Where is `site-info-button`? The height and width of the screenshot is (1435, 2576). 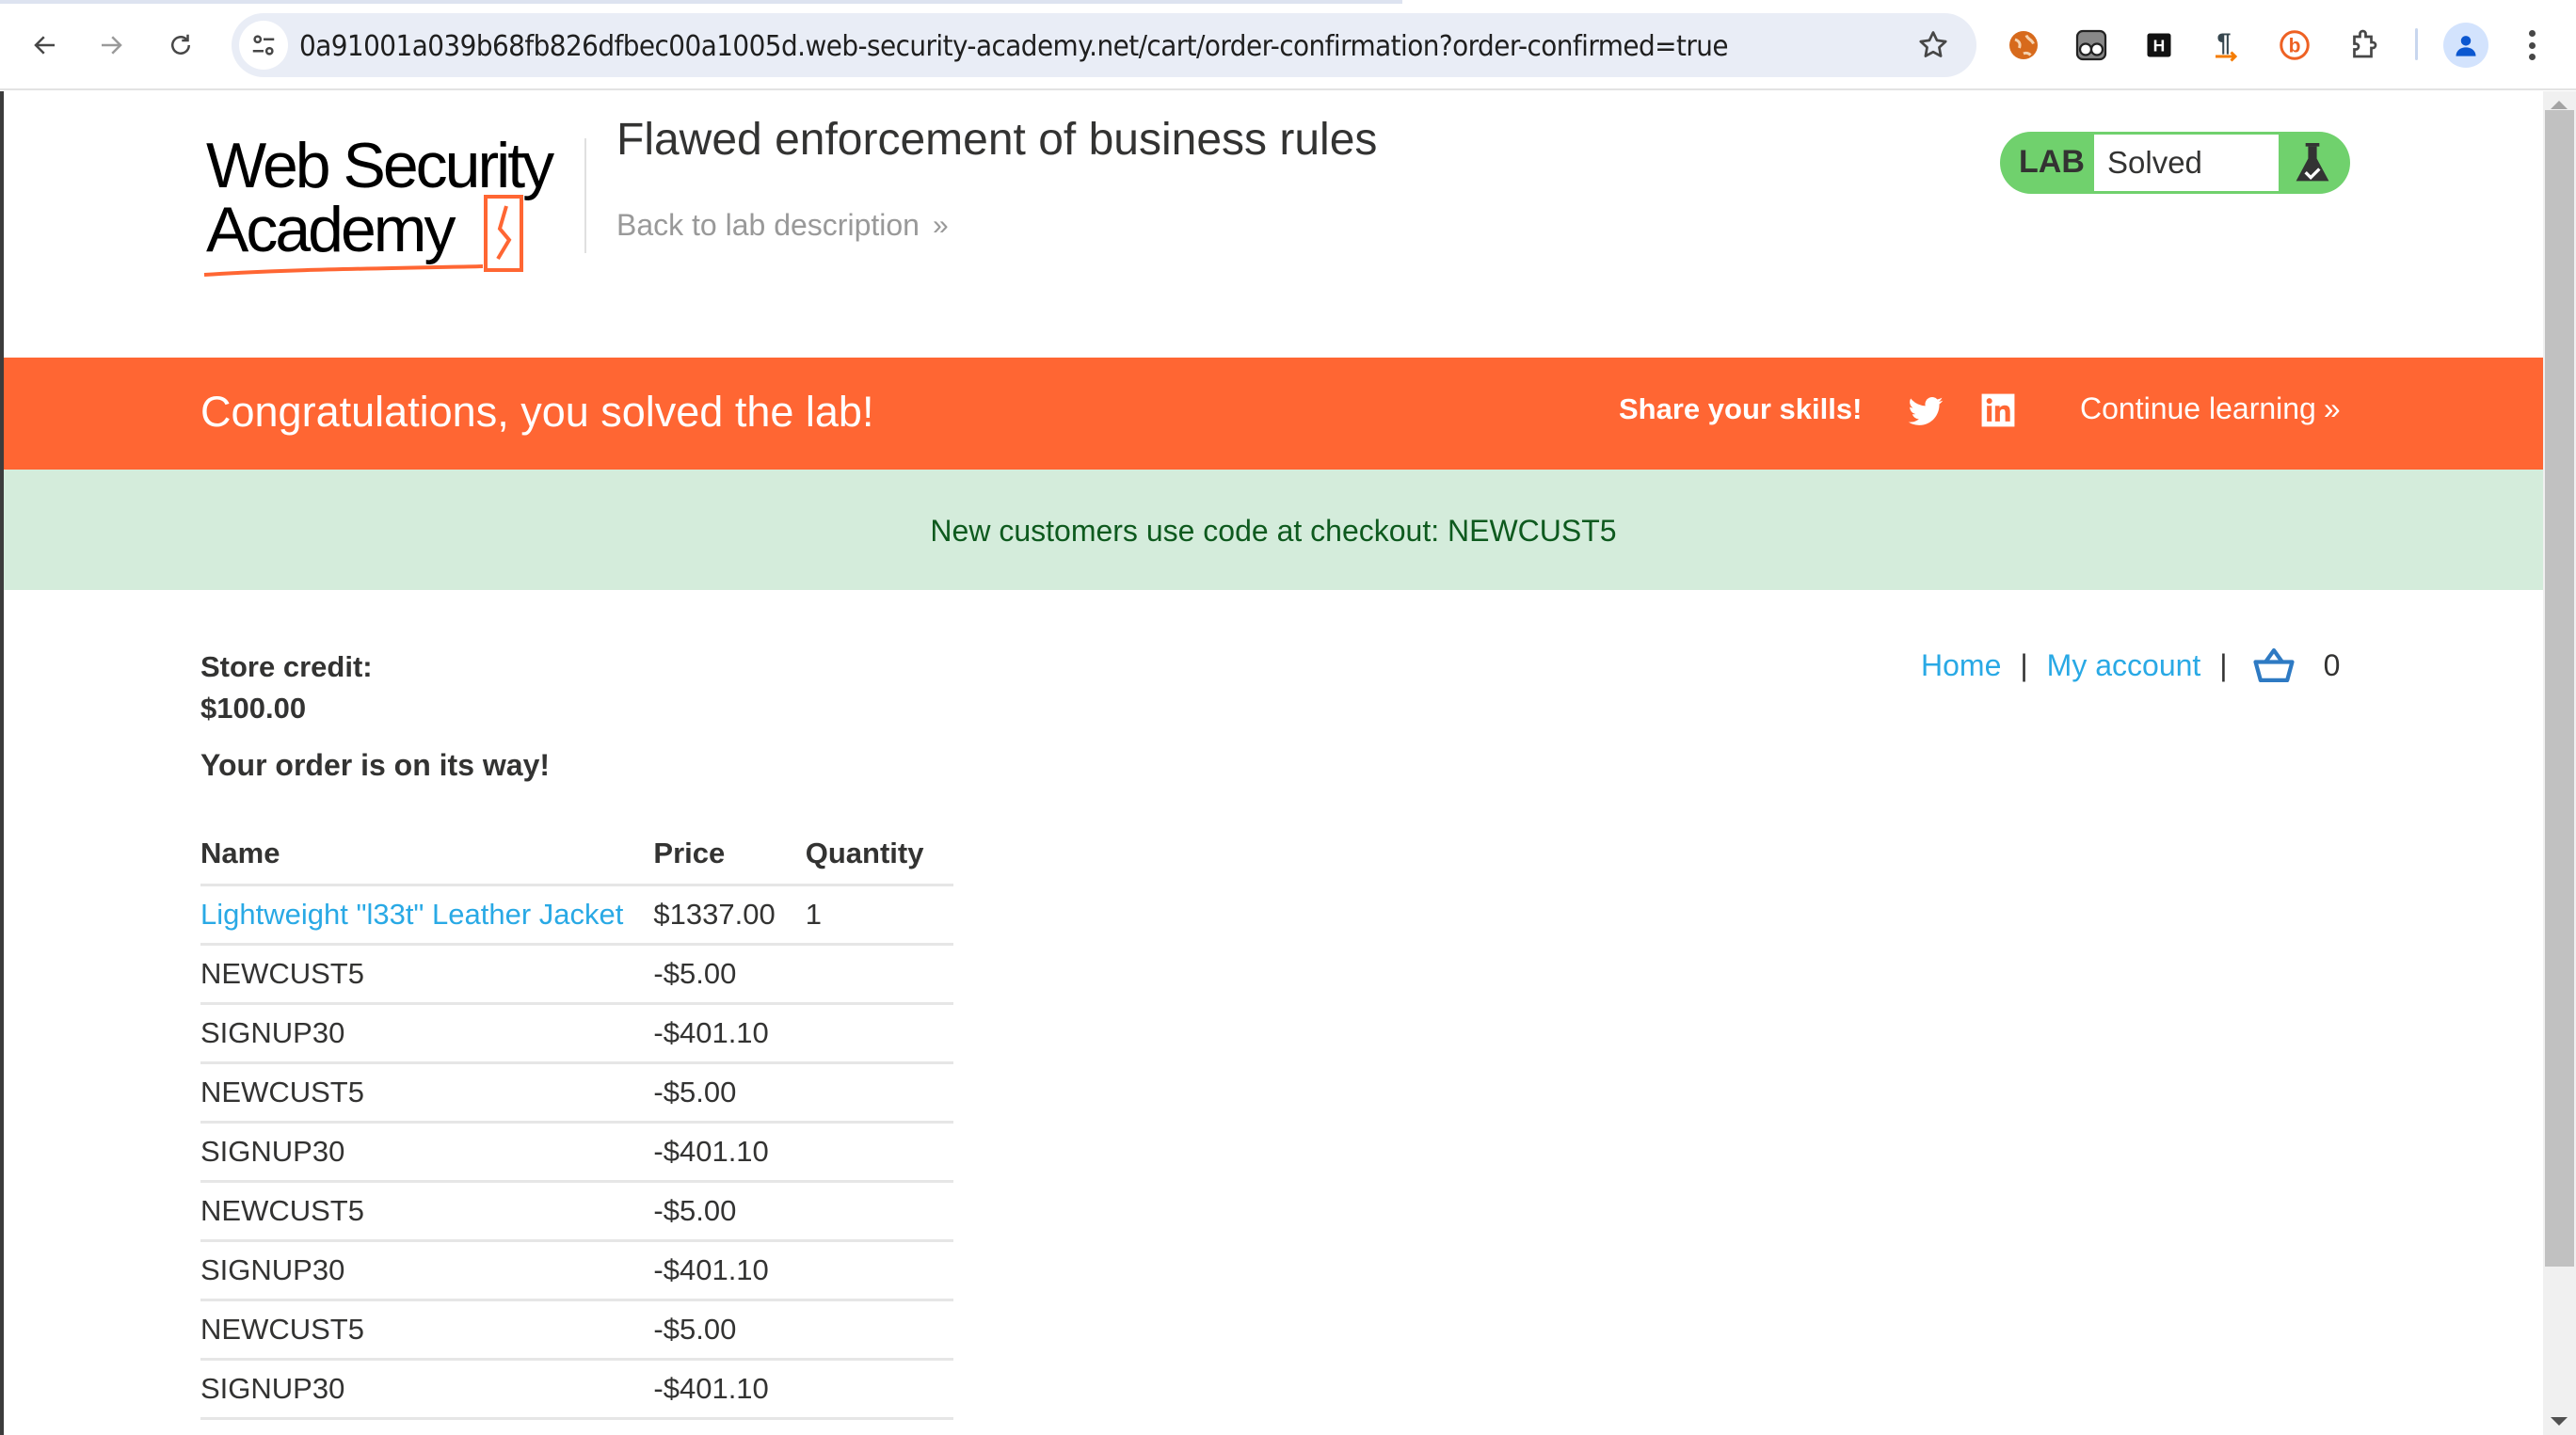
site-info-button is located at coordinates (263, 45).